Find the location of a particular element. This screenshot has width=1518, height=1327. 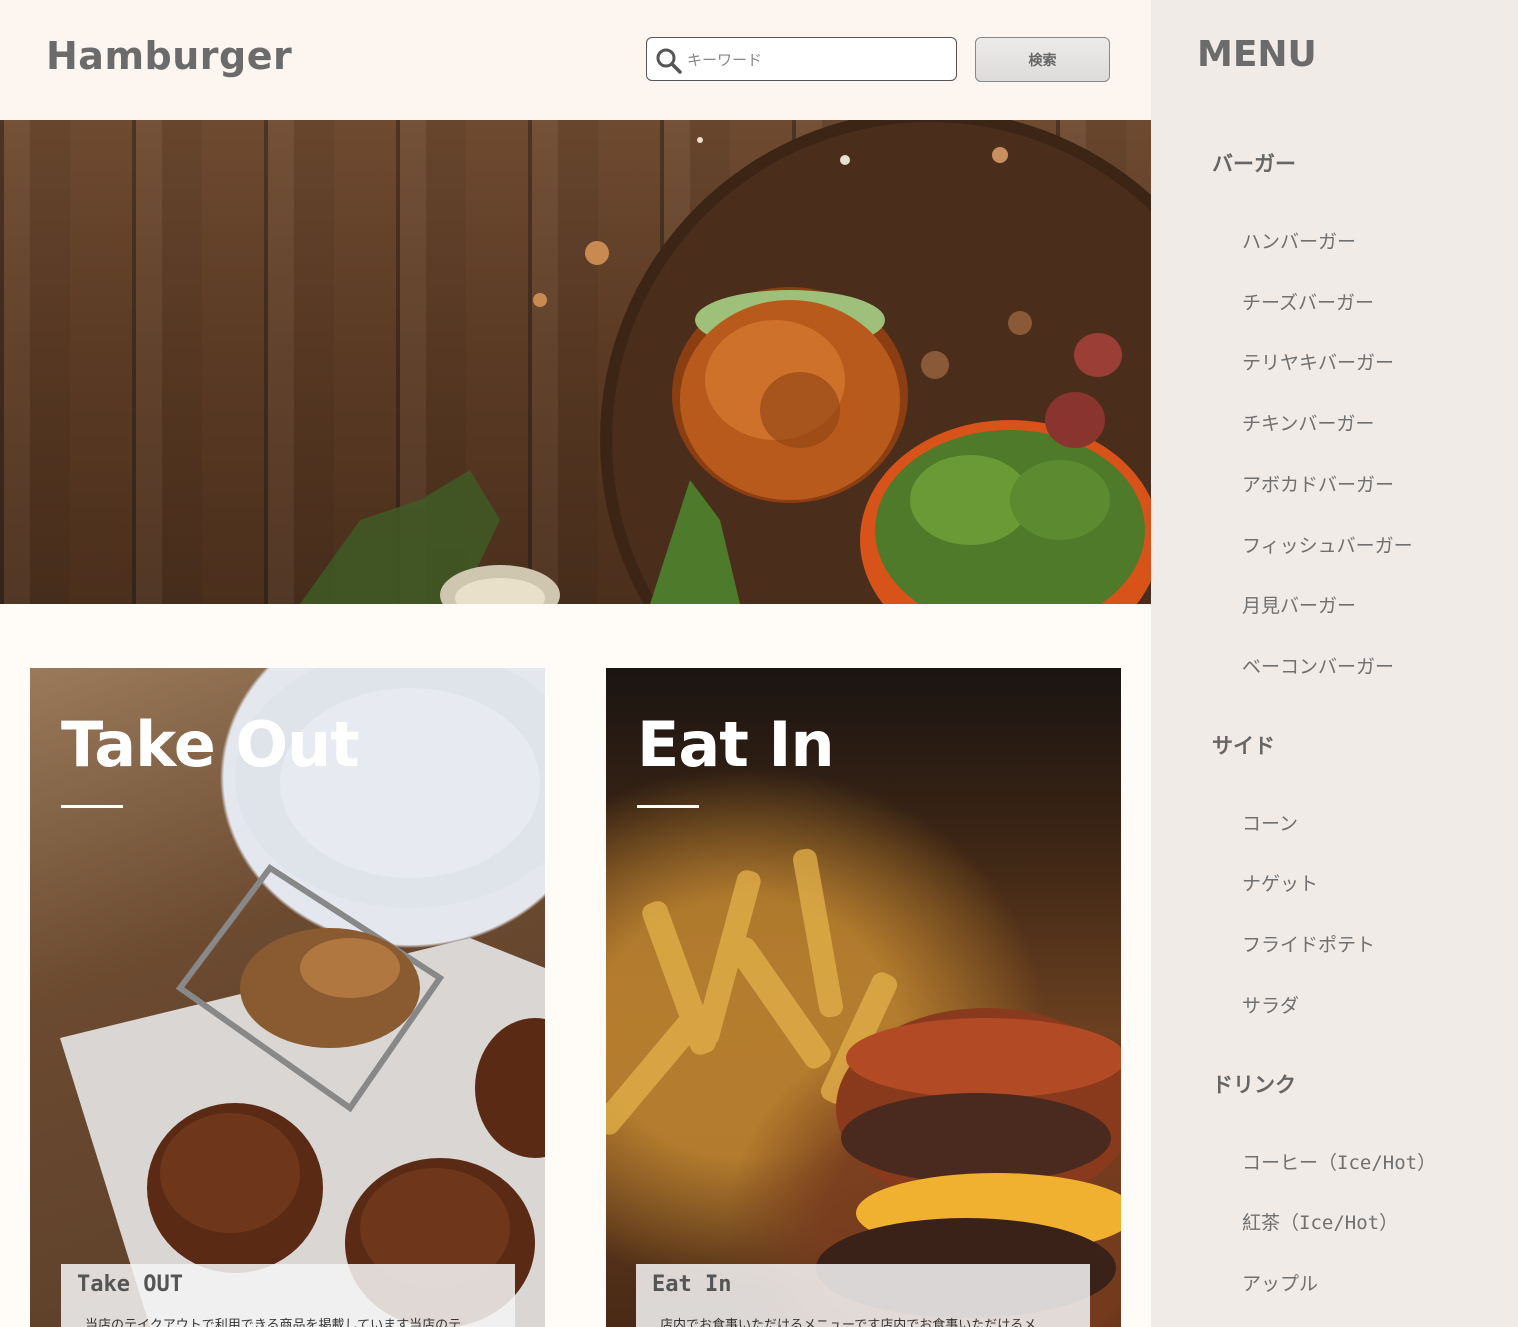

category-burger: バーガー is located at coordinates (1254, 164).